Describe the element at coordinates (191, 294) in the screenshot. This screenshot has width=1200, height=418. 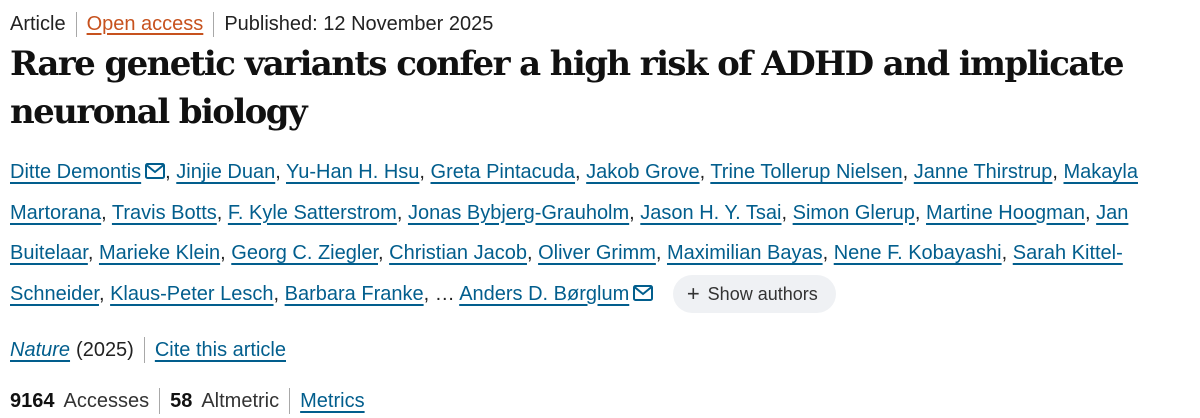
I see `author-link: Klaus-Peter Lesch` at that location.